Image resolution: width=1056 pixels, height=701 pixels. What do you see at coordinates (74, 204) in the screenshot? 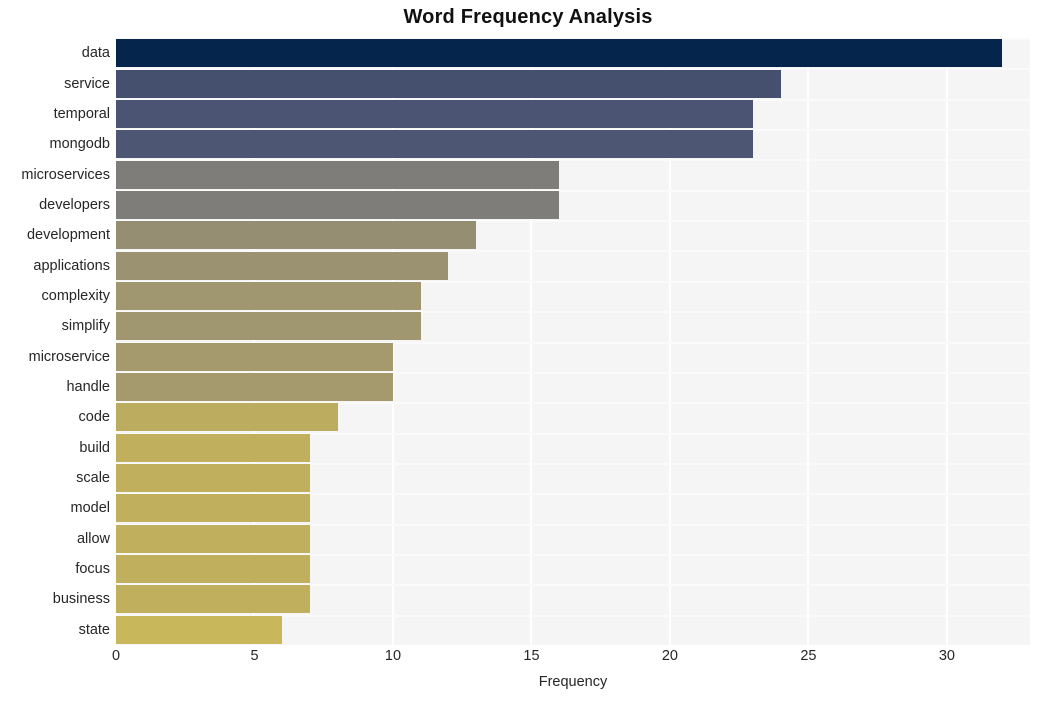
I see `y-axis-tick-label: developers` at bounding box center [74, 204].